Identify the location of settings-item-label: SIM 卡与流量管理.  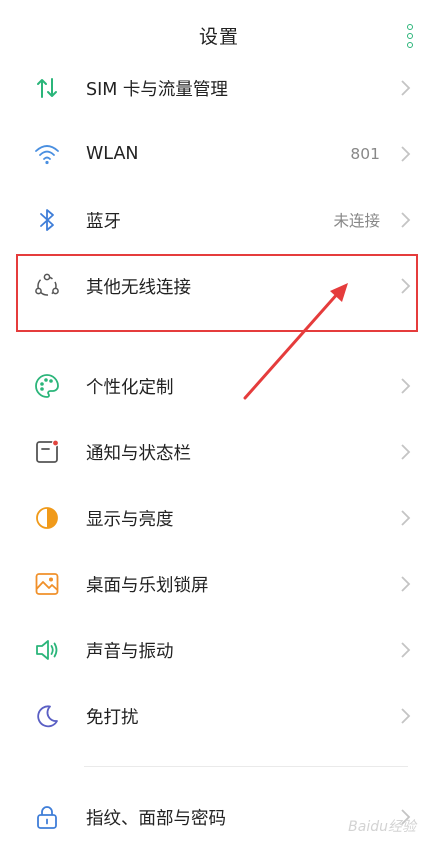
(157, 89).